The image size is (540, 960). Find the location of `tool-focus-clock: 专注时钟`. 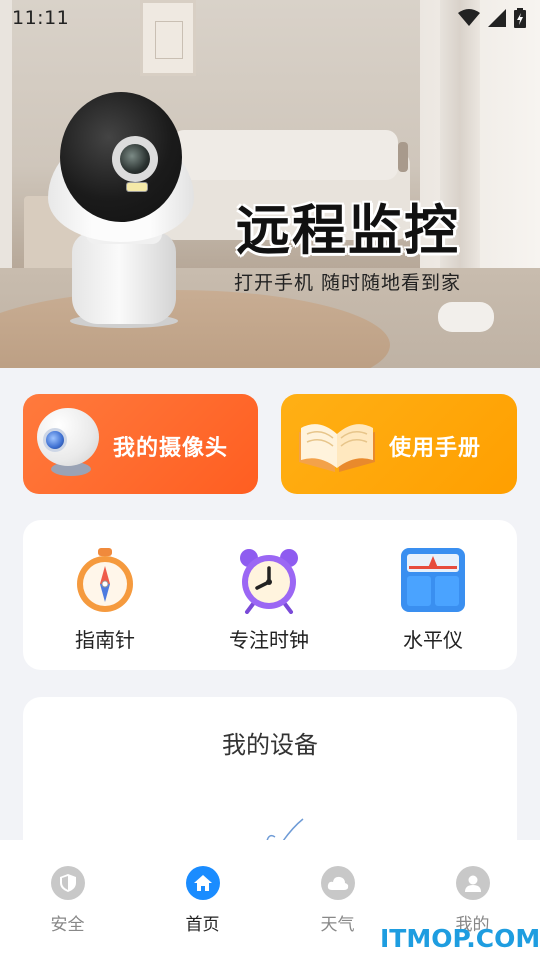

tool-focus-clock: 专注时钟 is located at coordinates (269, 599).